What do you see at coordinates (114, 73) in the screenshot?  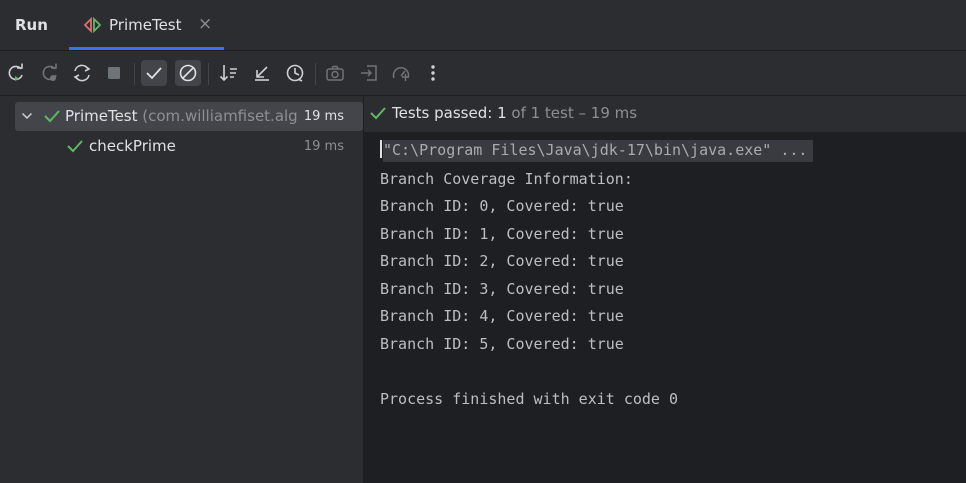 I see `stop-icon` at bounding box center [114, 73].